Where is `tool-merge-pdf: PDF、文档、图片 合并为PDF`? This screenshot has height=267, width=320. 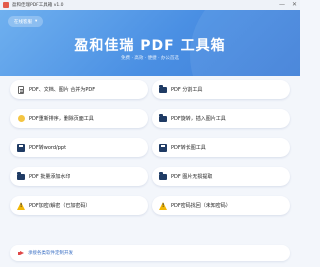 tool-merge-pdf: PDF、文档、图片 合并为PDF is located at coordinates (79, 89).